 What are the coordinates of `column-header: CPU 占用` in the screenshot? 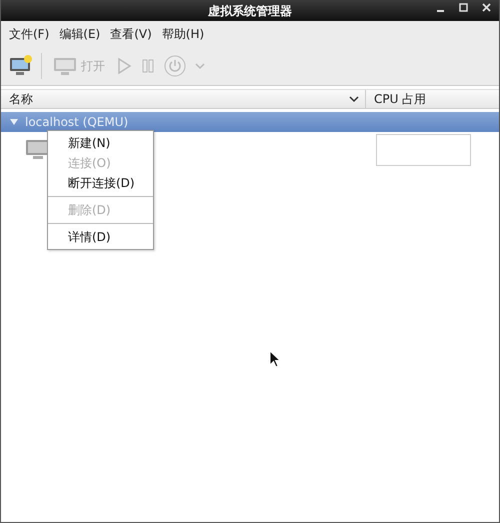 It's located at (400, 99).